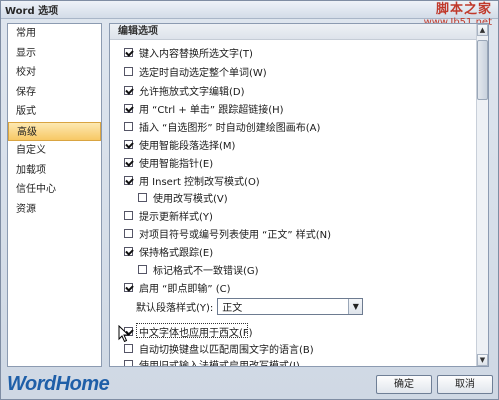 Image resolution: width=499 pixels, height=400 pixels. I want to click on option-label: 使用智能指针(E), so click(176, 164).